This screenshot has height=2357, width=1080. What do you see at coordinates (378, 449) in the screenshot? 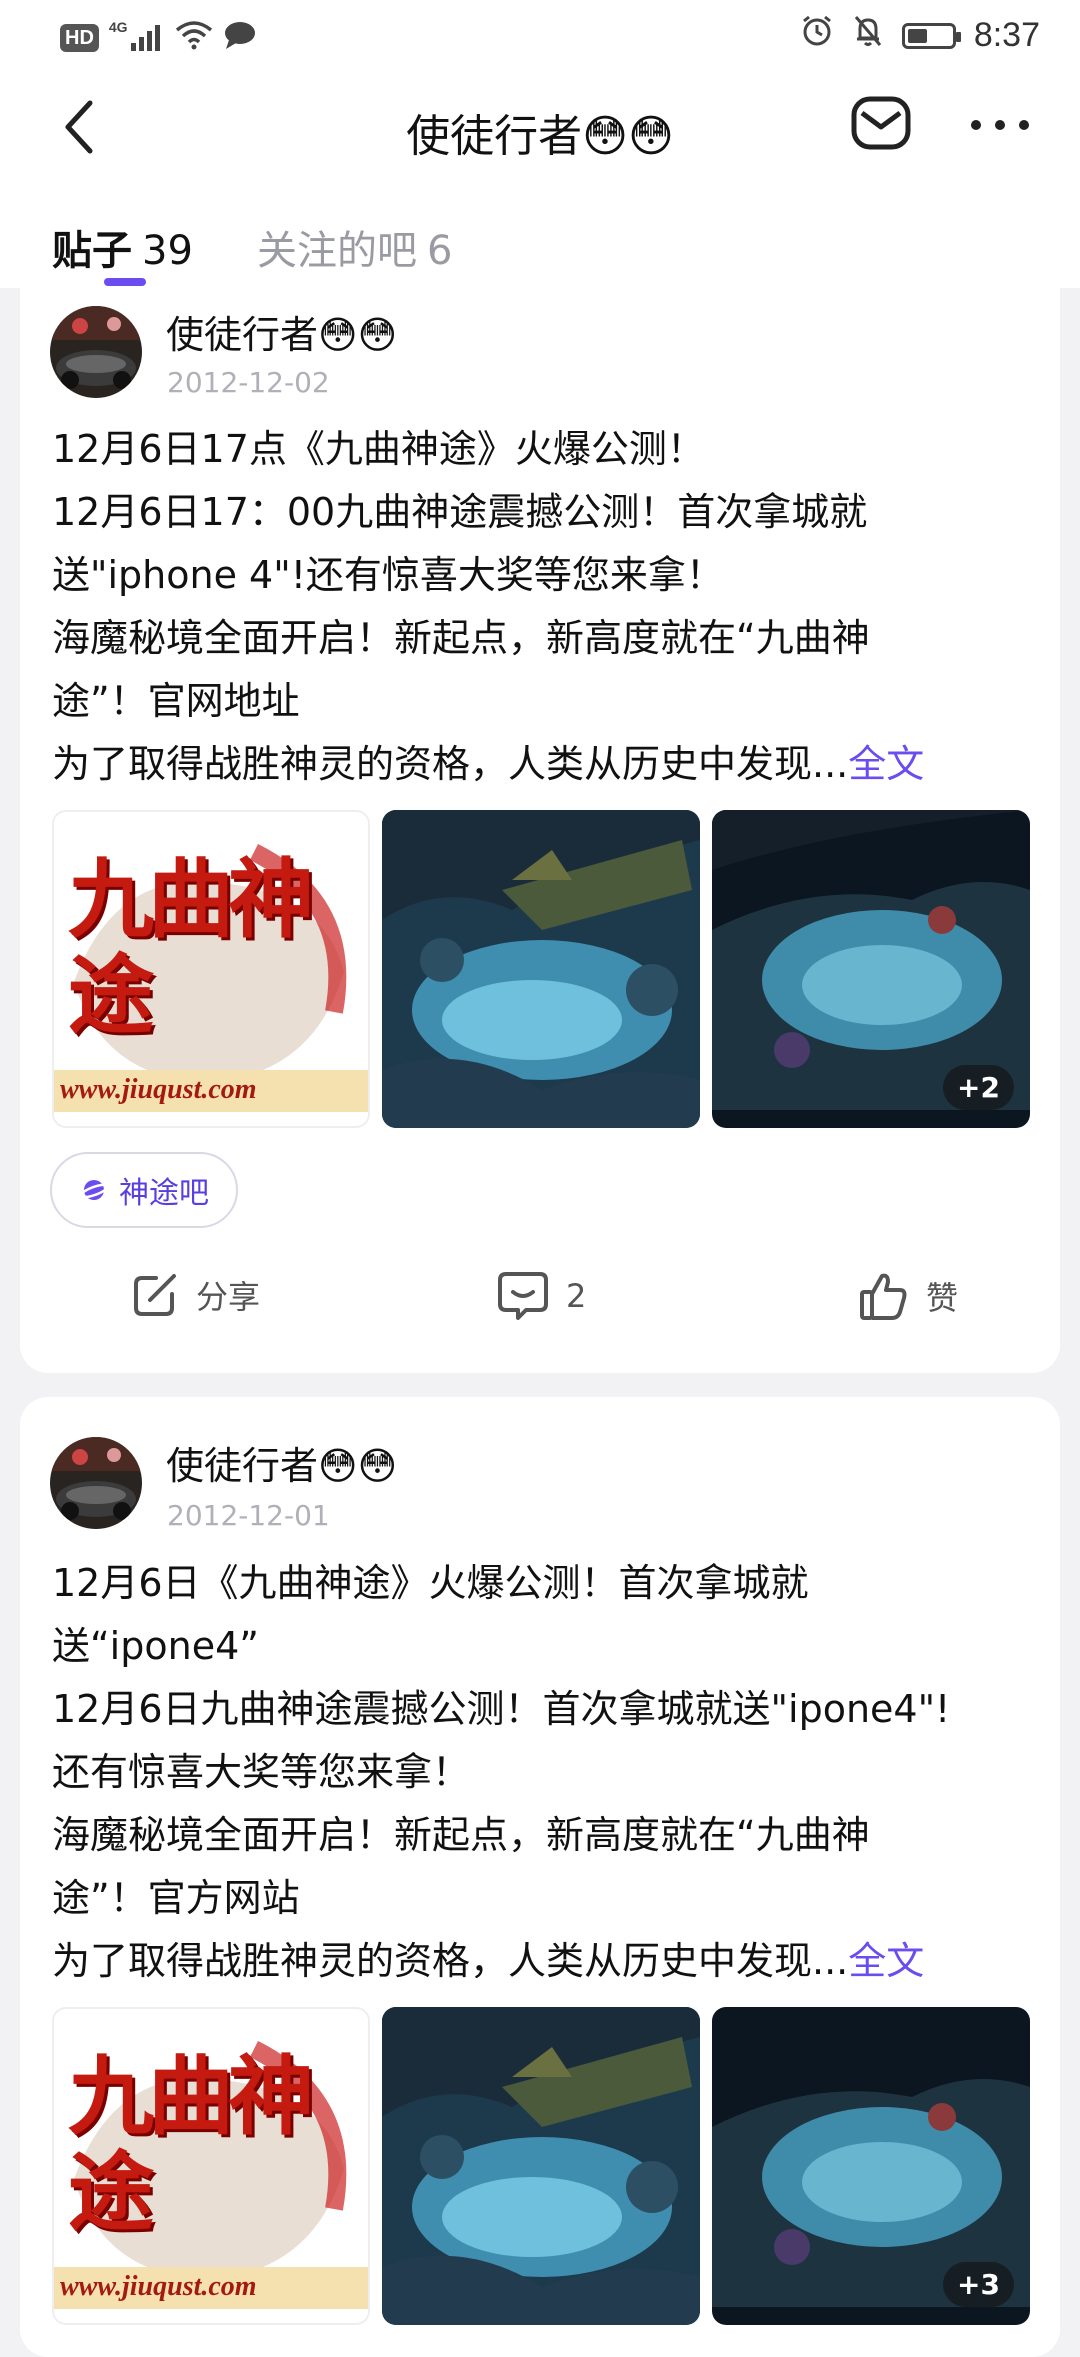
I see `post-line: 12月6日17点《九曲神途》火爆公测！` at bounding box center [378, 449].